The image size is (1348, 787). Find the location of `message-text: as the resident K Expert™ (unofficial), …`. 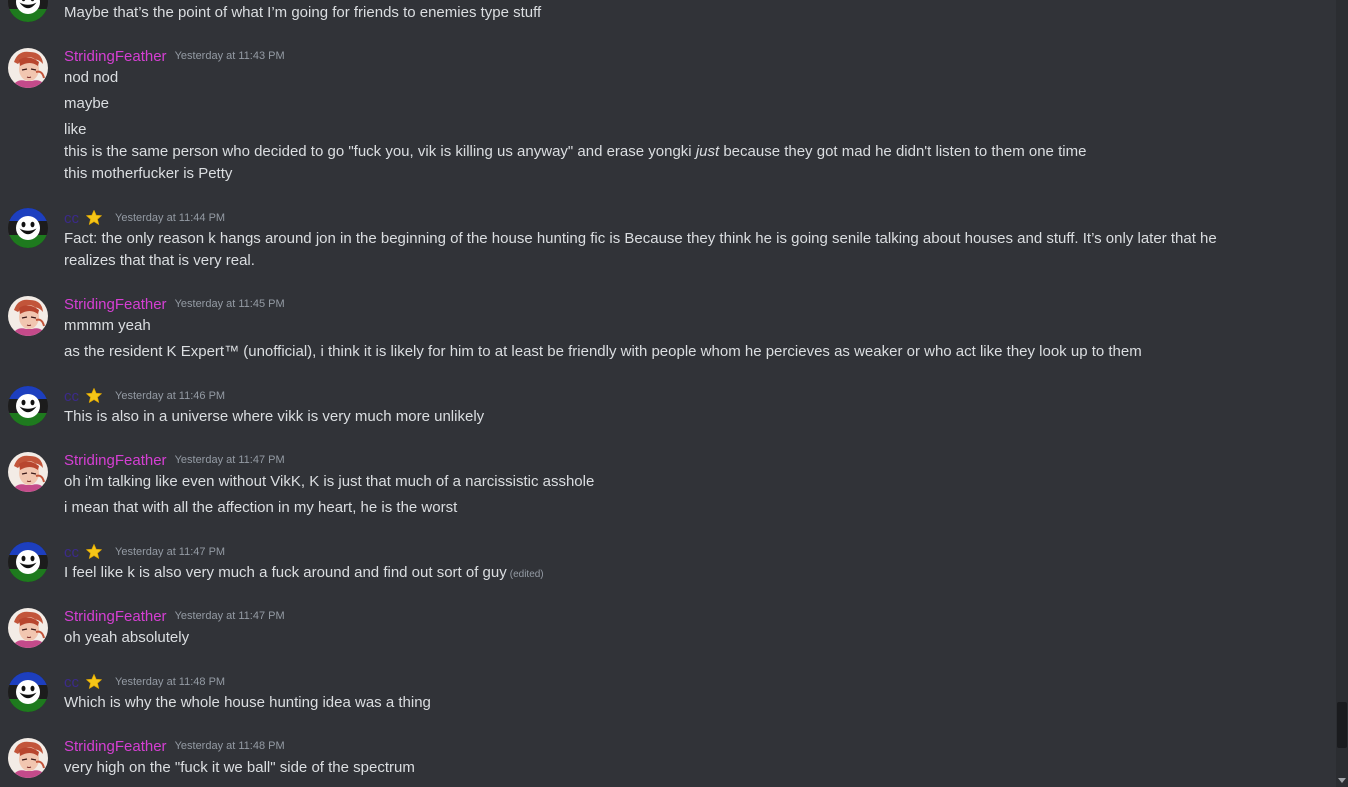

message-text: as the resident K Expert™ (unofficial), … is located at coordinates (603, 351).